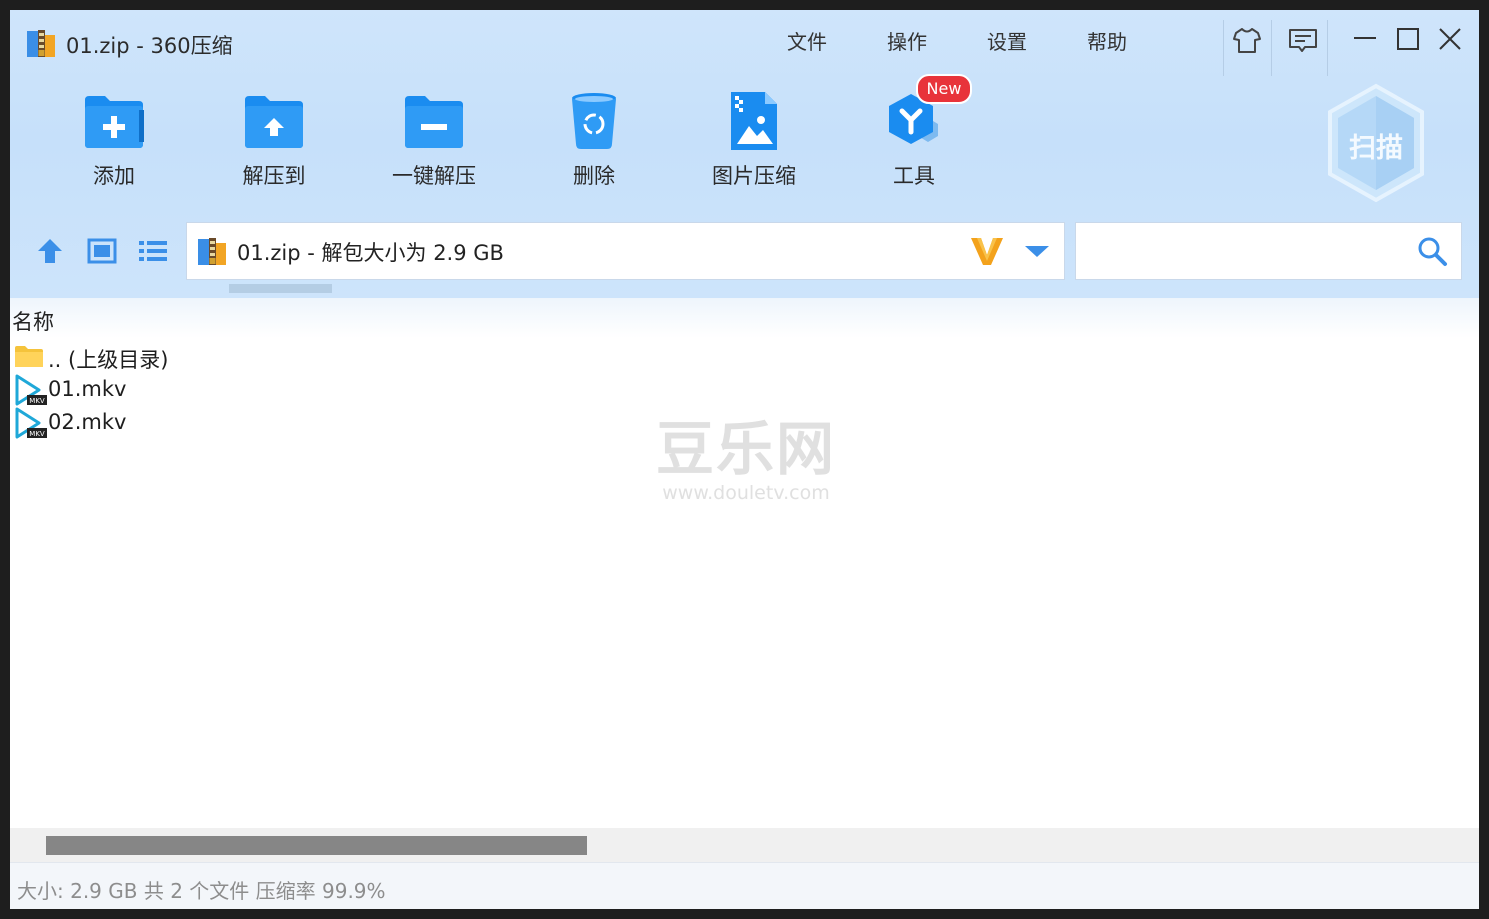  What do you see at coordinates (1247, 40) in the screenshot?
I see `skin-shirt-icon` at bounding box center [1247, 40].